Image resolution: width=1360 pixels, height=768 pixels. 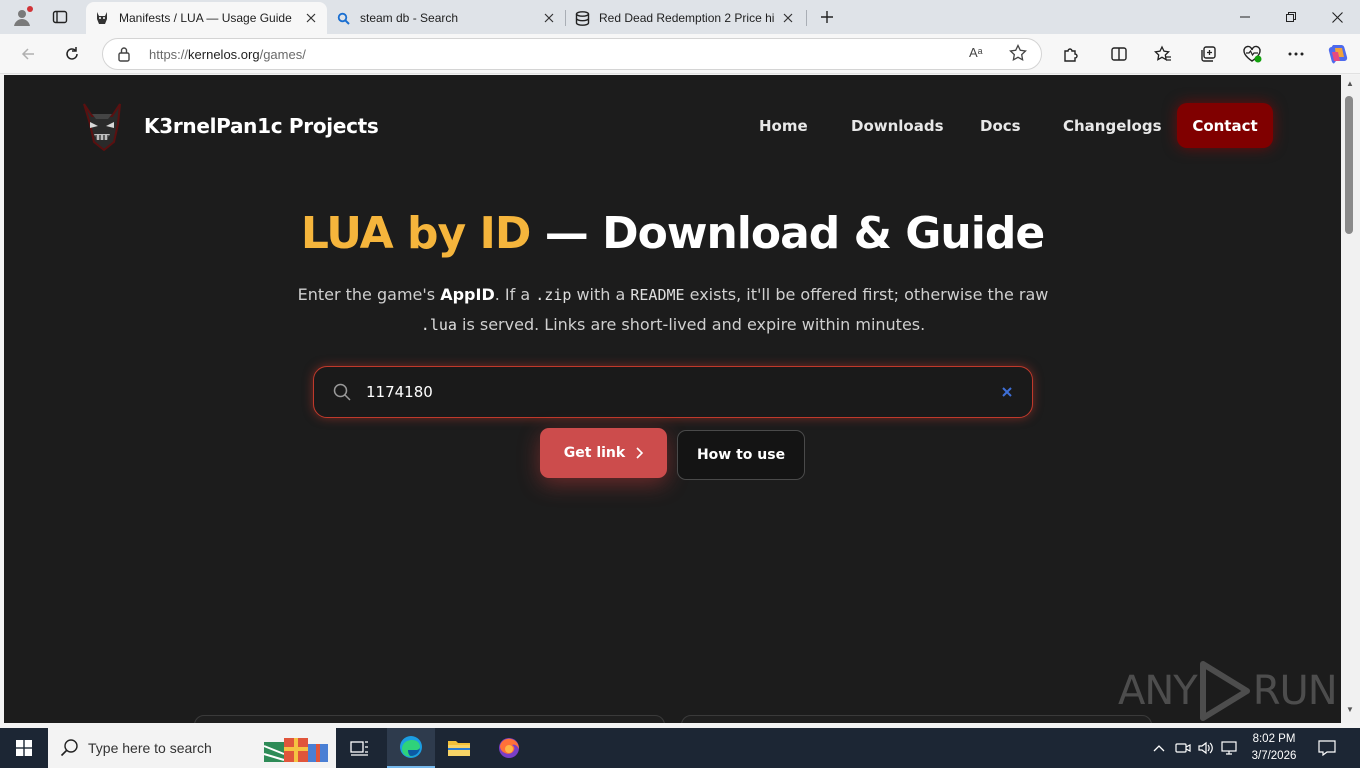 What do you see at coordinates (467, 294) in the screenshot?
I see `desc-appid: AppID` at bounding box center [467, 294].